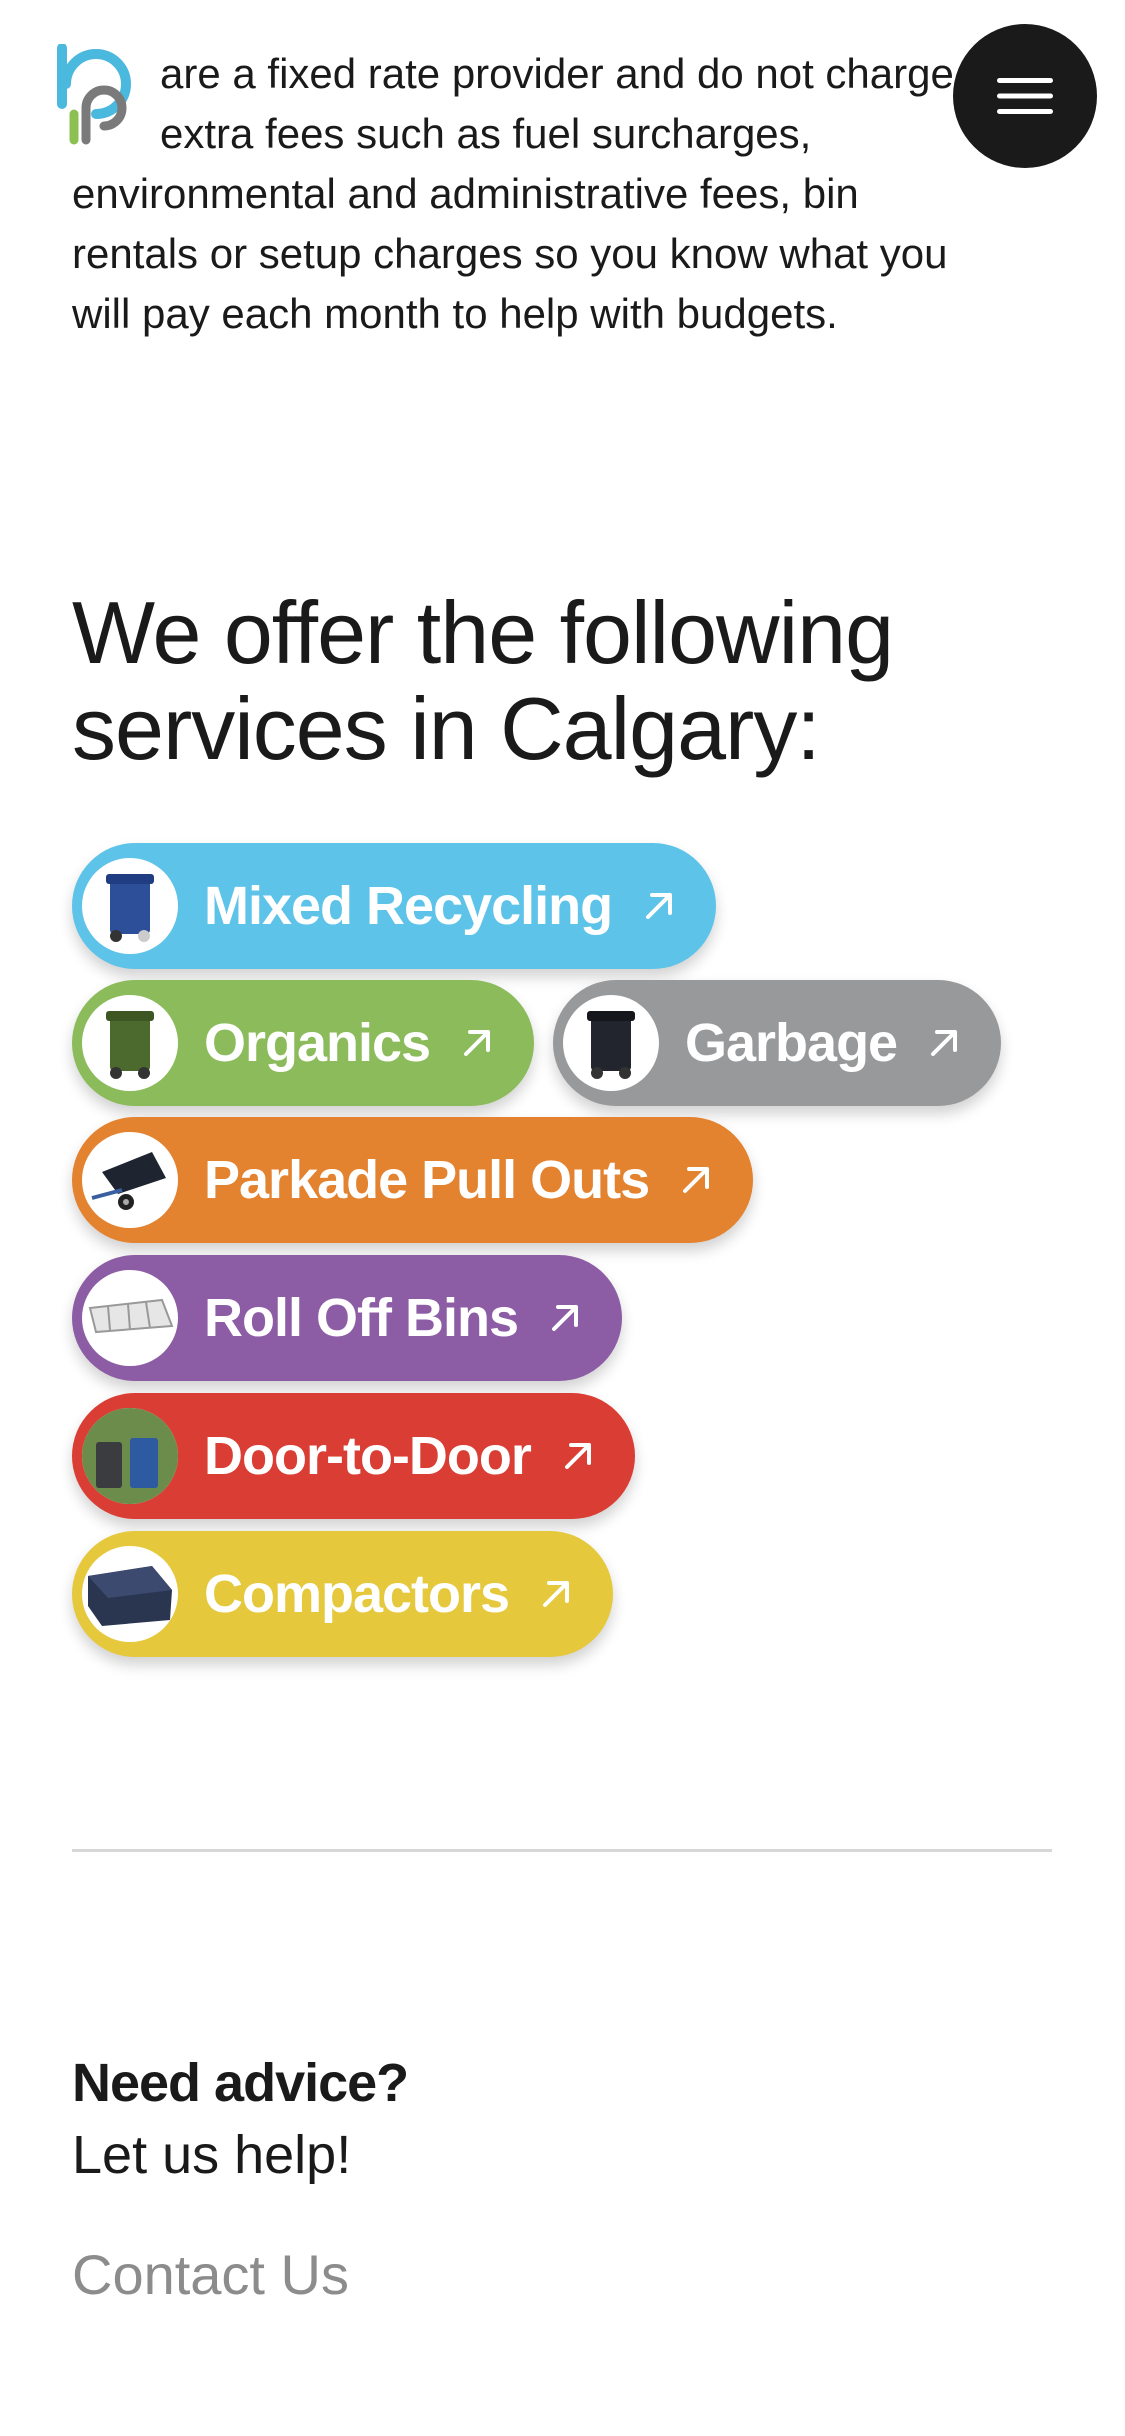  Describe the element at coordinates (130, 1318) in the screenshot. I see `roll-off-bin-icon` at that location.